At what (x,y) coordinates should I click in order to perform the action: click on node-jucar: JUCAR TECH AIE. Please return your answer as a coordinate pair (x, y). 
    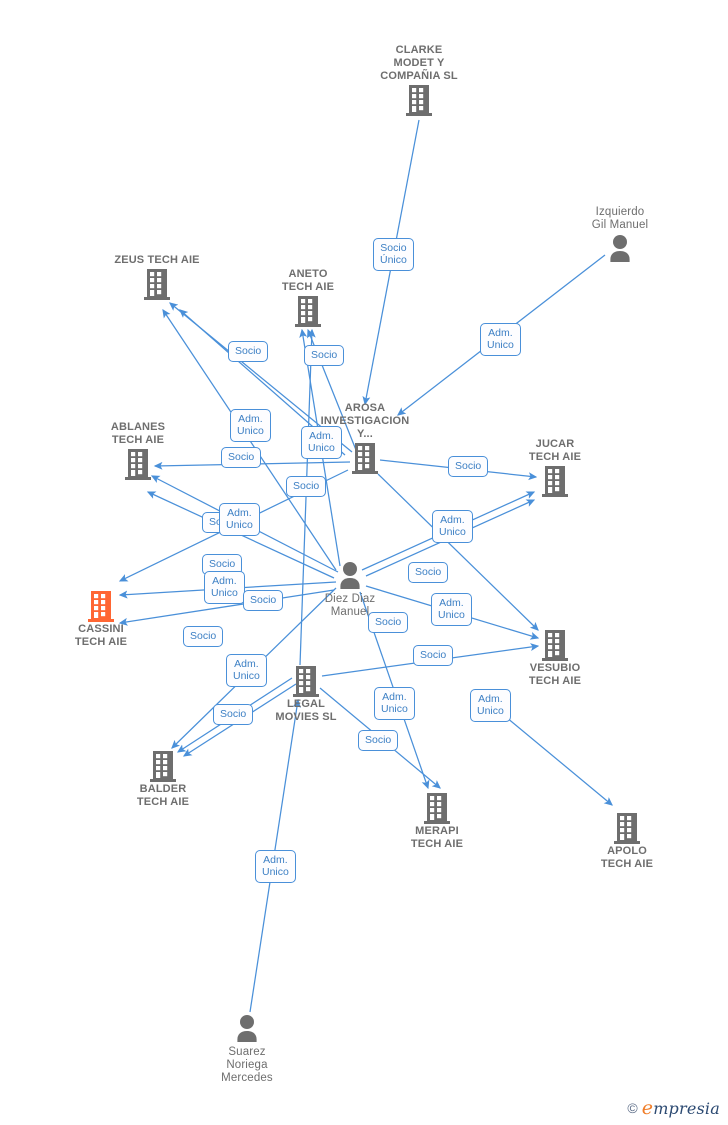
    Looking at the image, I should click on (555, 468).